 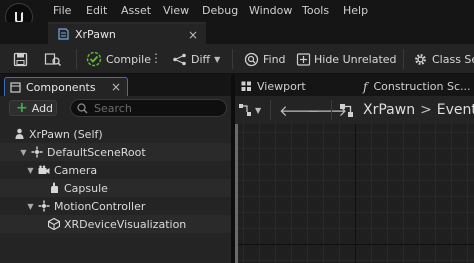 What do you see at coordinates (115, 188) in the screenshot?
I see `tree-item-capsule: Capsule` at bounding box center [115, 188].